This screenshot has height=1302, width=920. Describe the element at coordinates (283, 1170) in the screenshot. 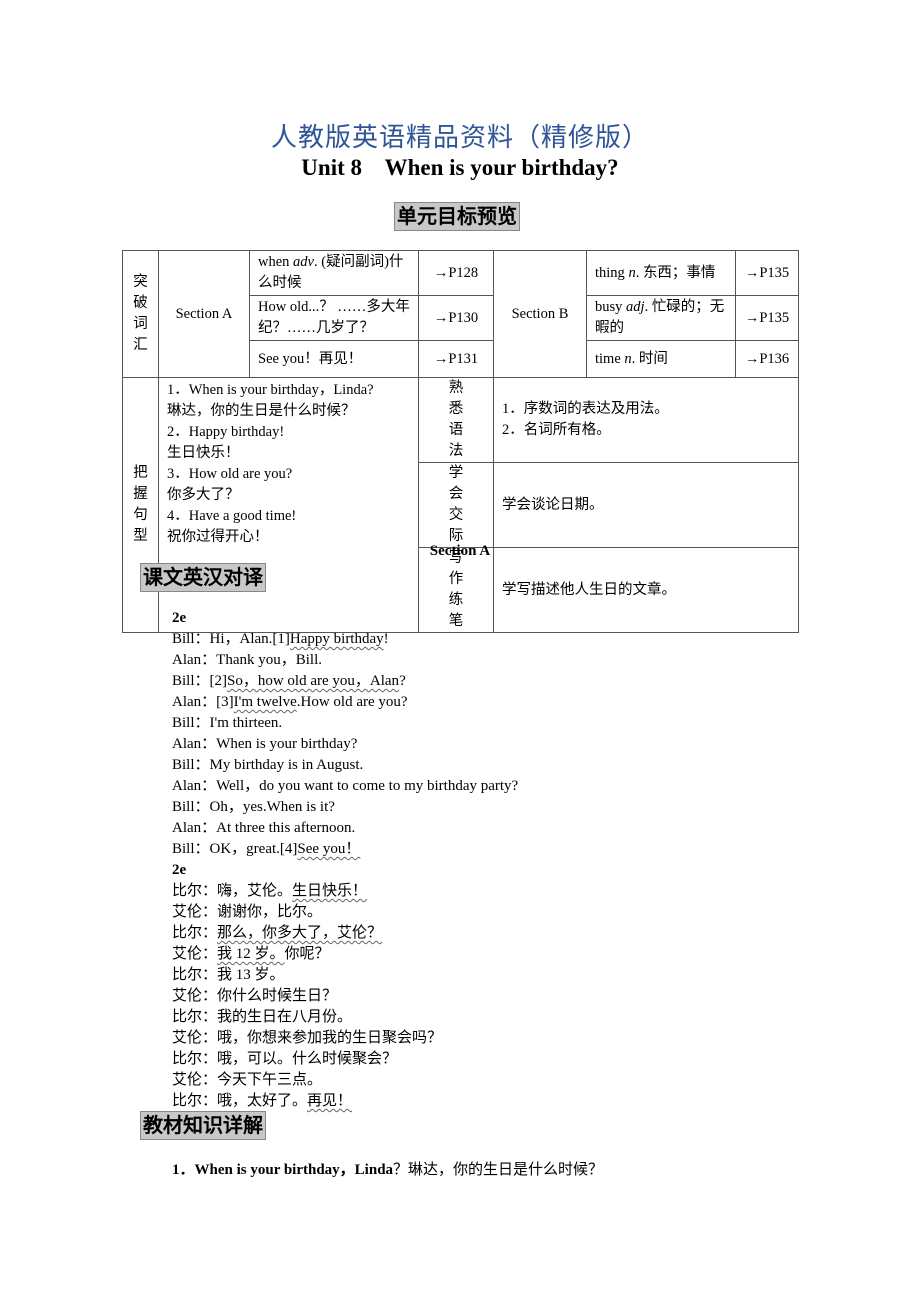

I see `point-english: 1．When is your birthday，Linda` at that location.